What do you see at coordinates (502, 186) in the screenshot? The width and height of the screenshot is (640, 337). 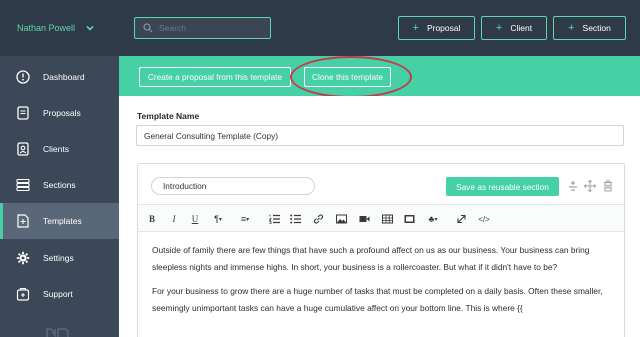 I see `save-reusable-section-button: Save as reusable section` at bounding box center [502, 186].